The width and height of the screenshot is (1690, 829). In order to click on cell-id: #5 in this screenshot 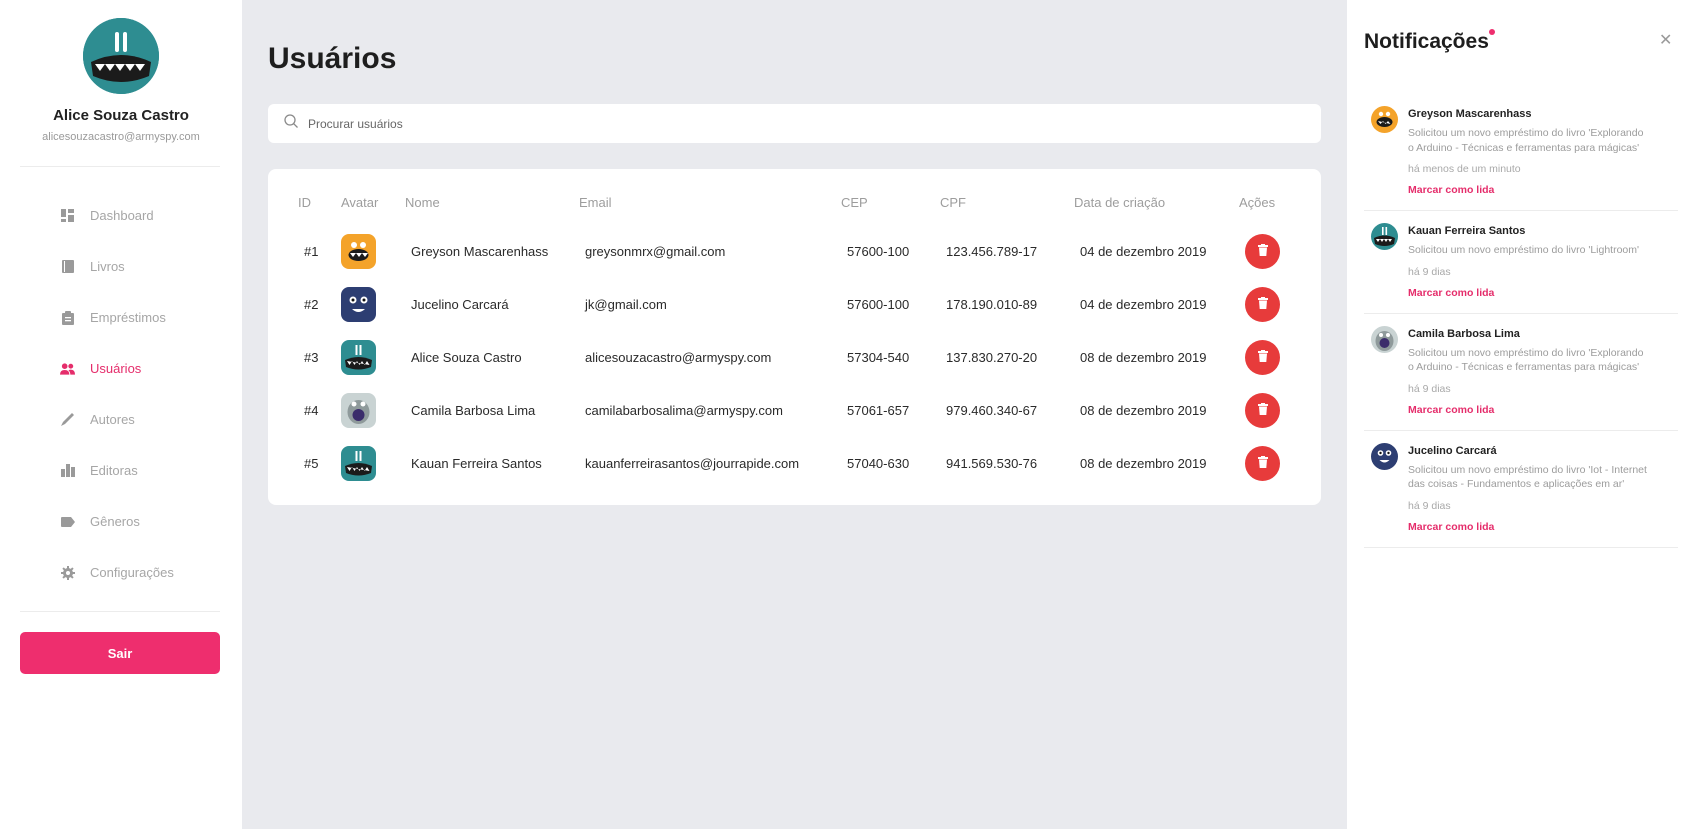, I will do `click(311, 463)`.